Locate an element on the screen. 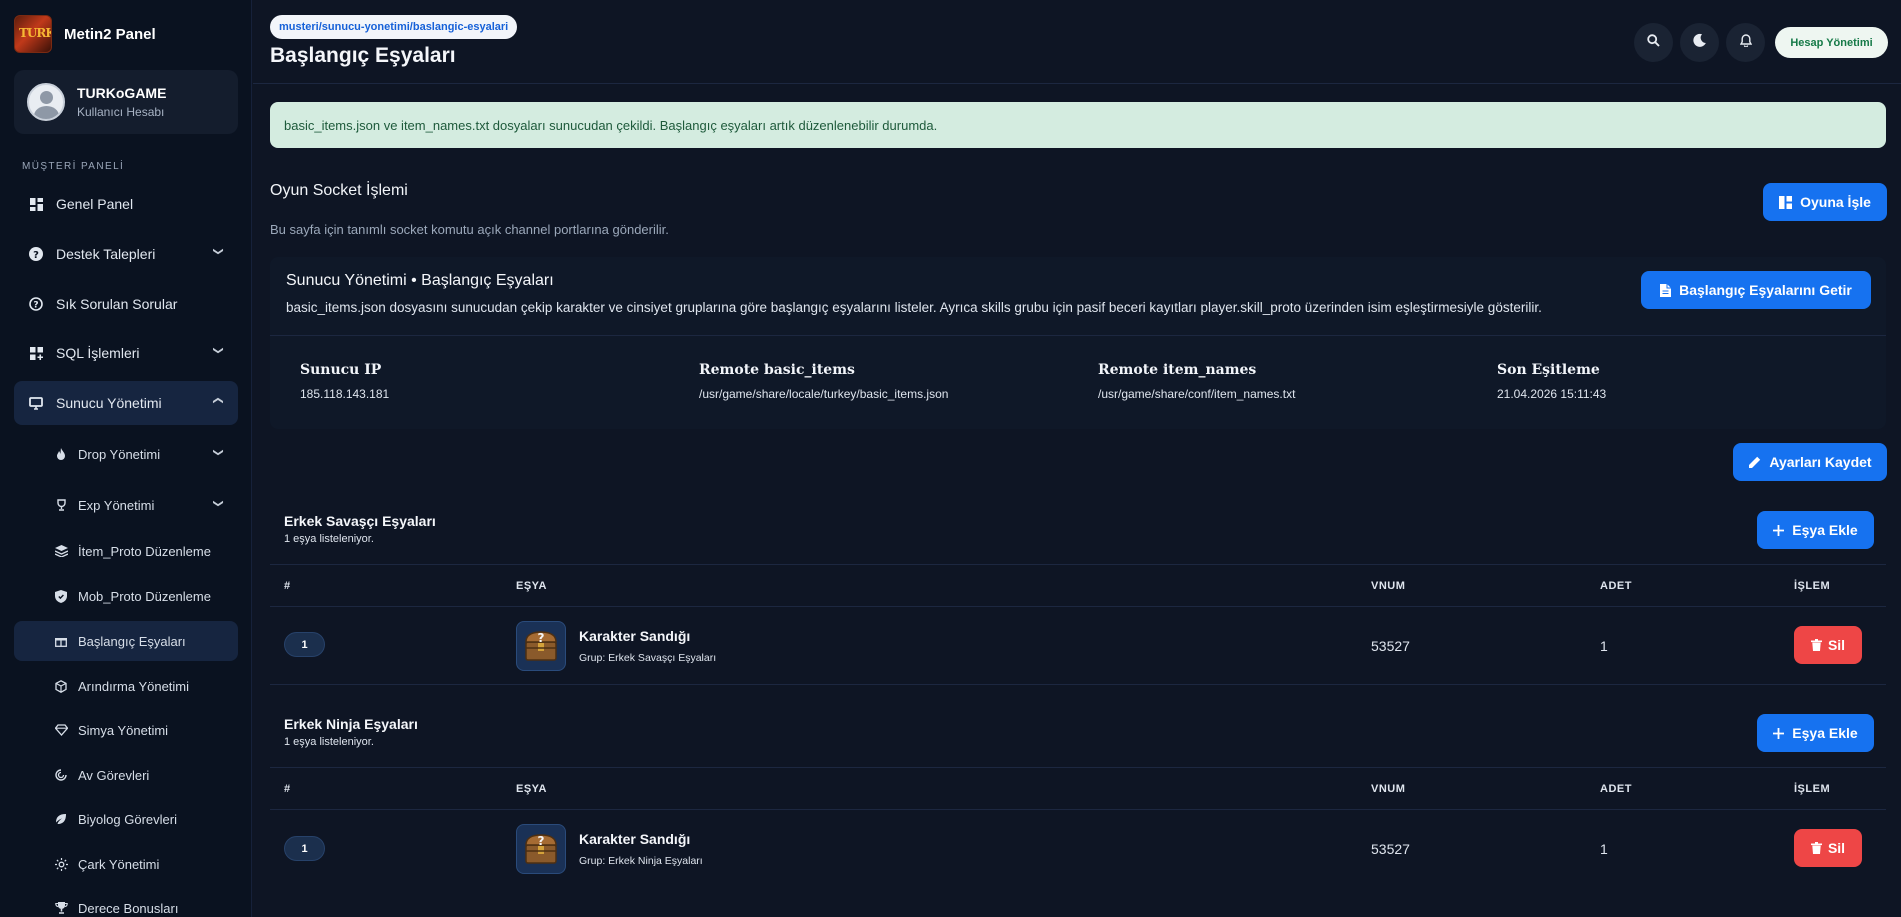 Image resolution: width=1901 pixels, height=917 pixels. avatar is located at coordinates (46, 102).